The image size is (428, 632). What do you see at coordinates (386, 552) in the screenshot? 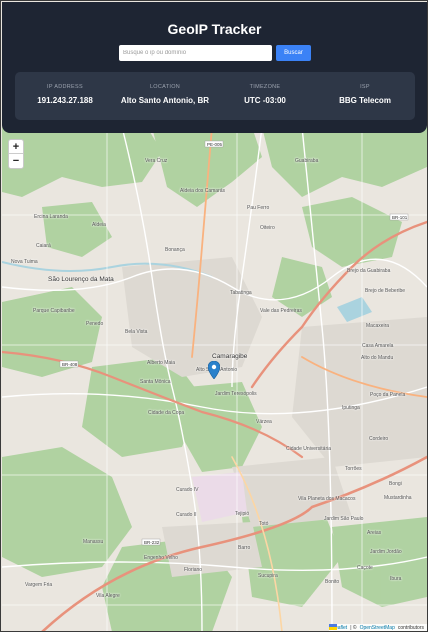
I see `place-label: Jardim Jordão` at bounding box center [386, 552].